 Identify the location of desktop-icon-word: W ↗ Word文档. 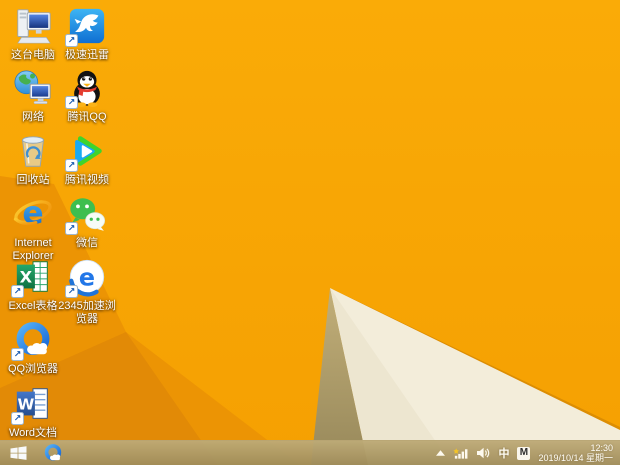
(33, 412).